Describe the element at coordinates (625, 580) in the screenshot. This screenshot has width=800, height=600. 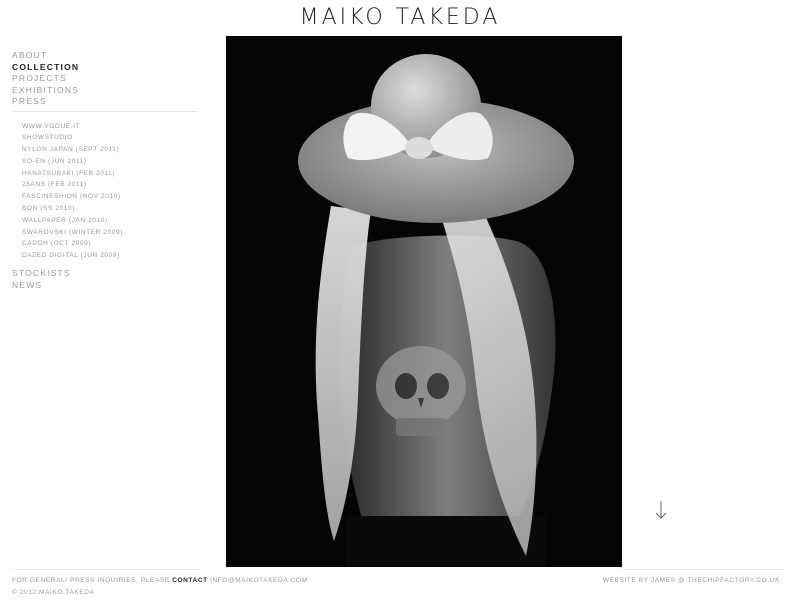
I see `credit-text: WEBSITE BY` at that location.